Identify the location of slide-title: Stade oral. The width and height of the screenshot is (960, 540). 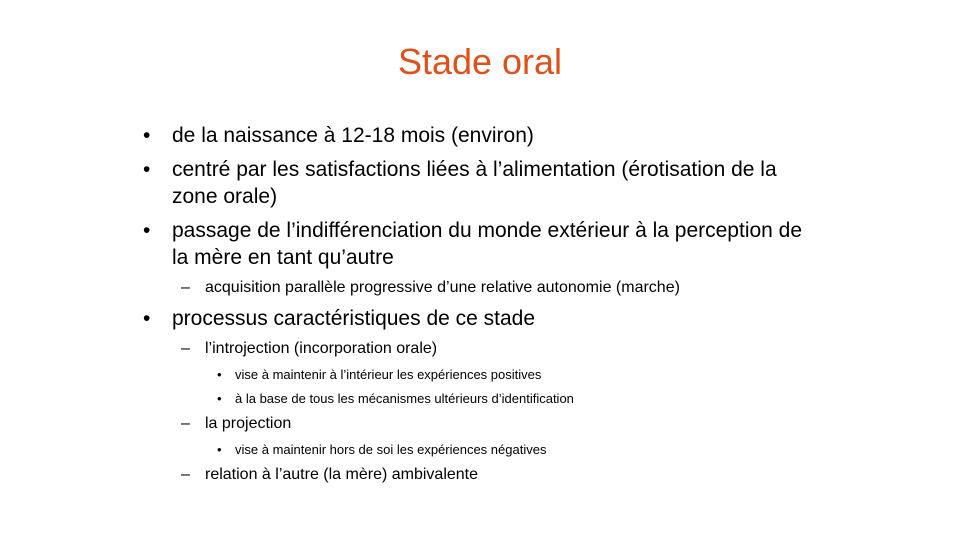
(480, 61).